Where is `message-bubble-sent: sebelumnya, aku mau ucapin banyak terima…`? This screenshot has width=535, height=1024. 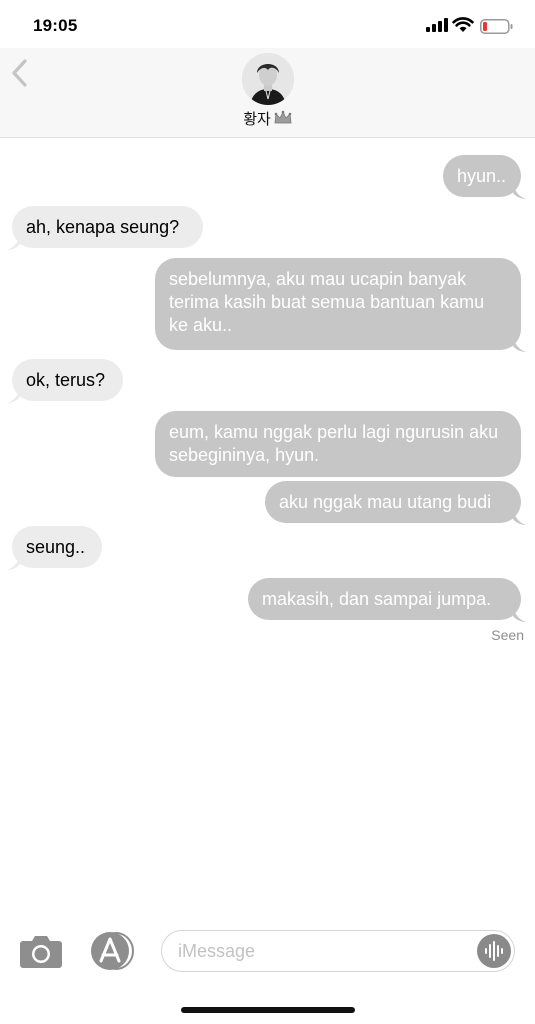
message-bubble-sent: sebelumnya, aku mau ucapin banyak terima… is located at coordinates (341, 305).